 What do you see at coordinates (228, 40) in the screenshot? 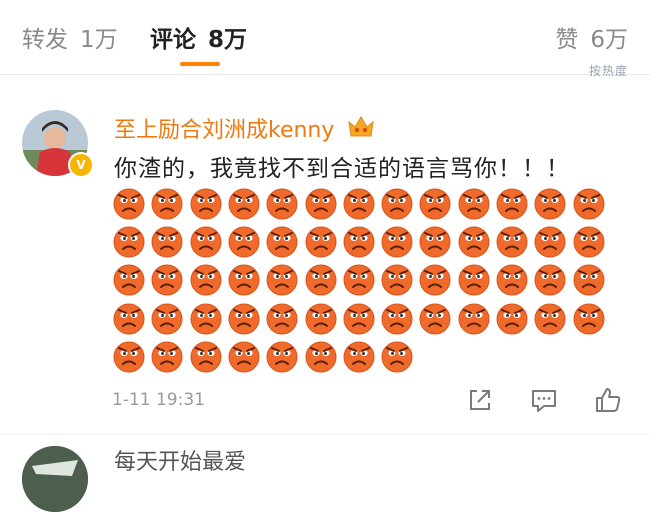
I see `tab-comments-count: 8万` at bounding box center [228, 40].